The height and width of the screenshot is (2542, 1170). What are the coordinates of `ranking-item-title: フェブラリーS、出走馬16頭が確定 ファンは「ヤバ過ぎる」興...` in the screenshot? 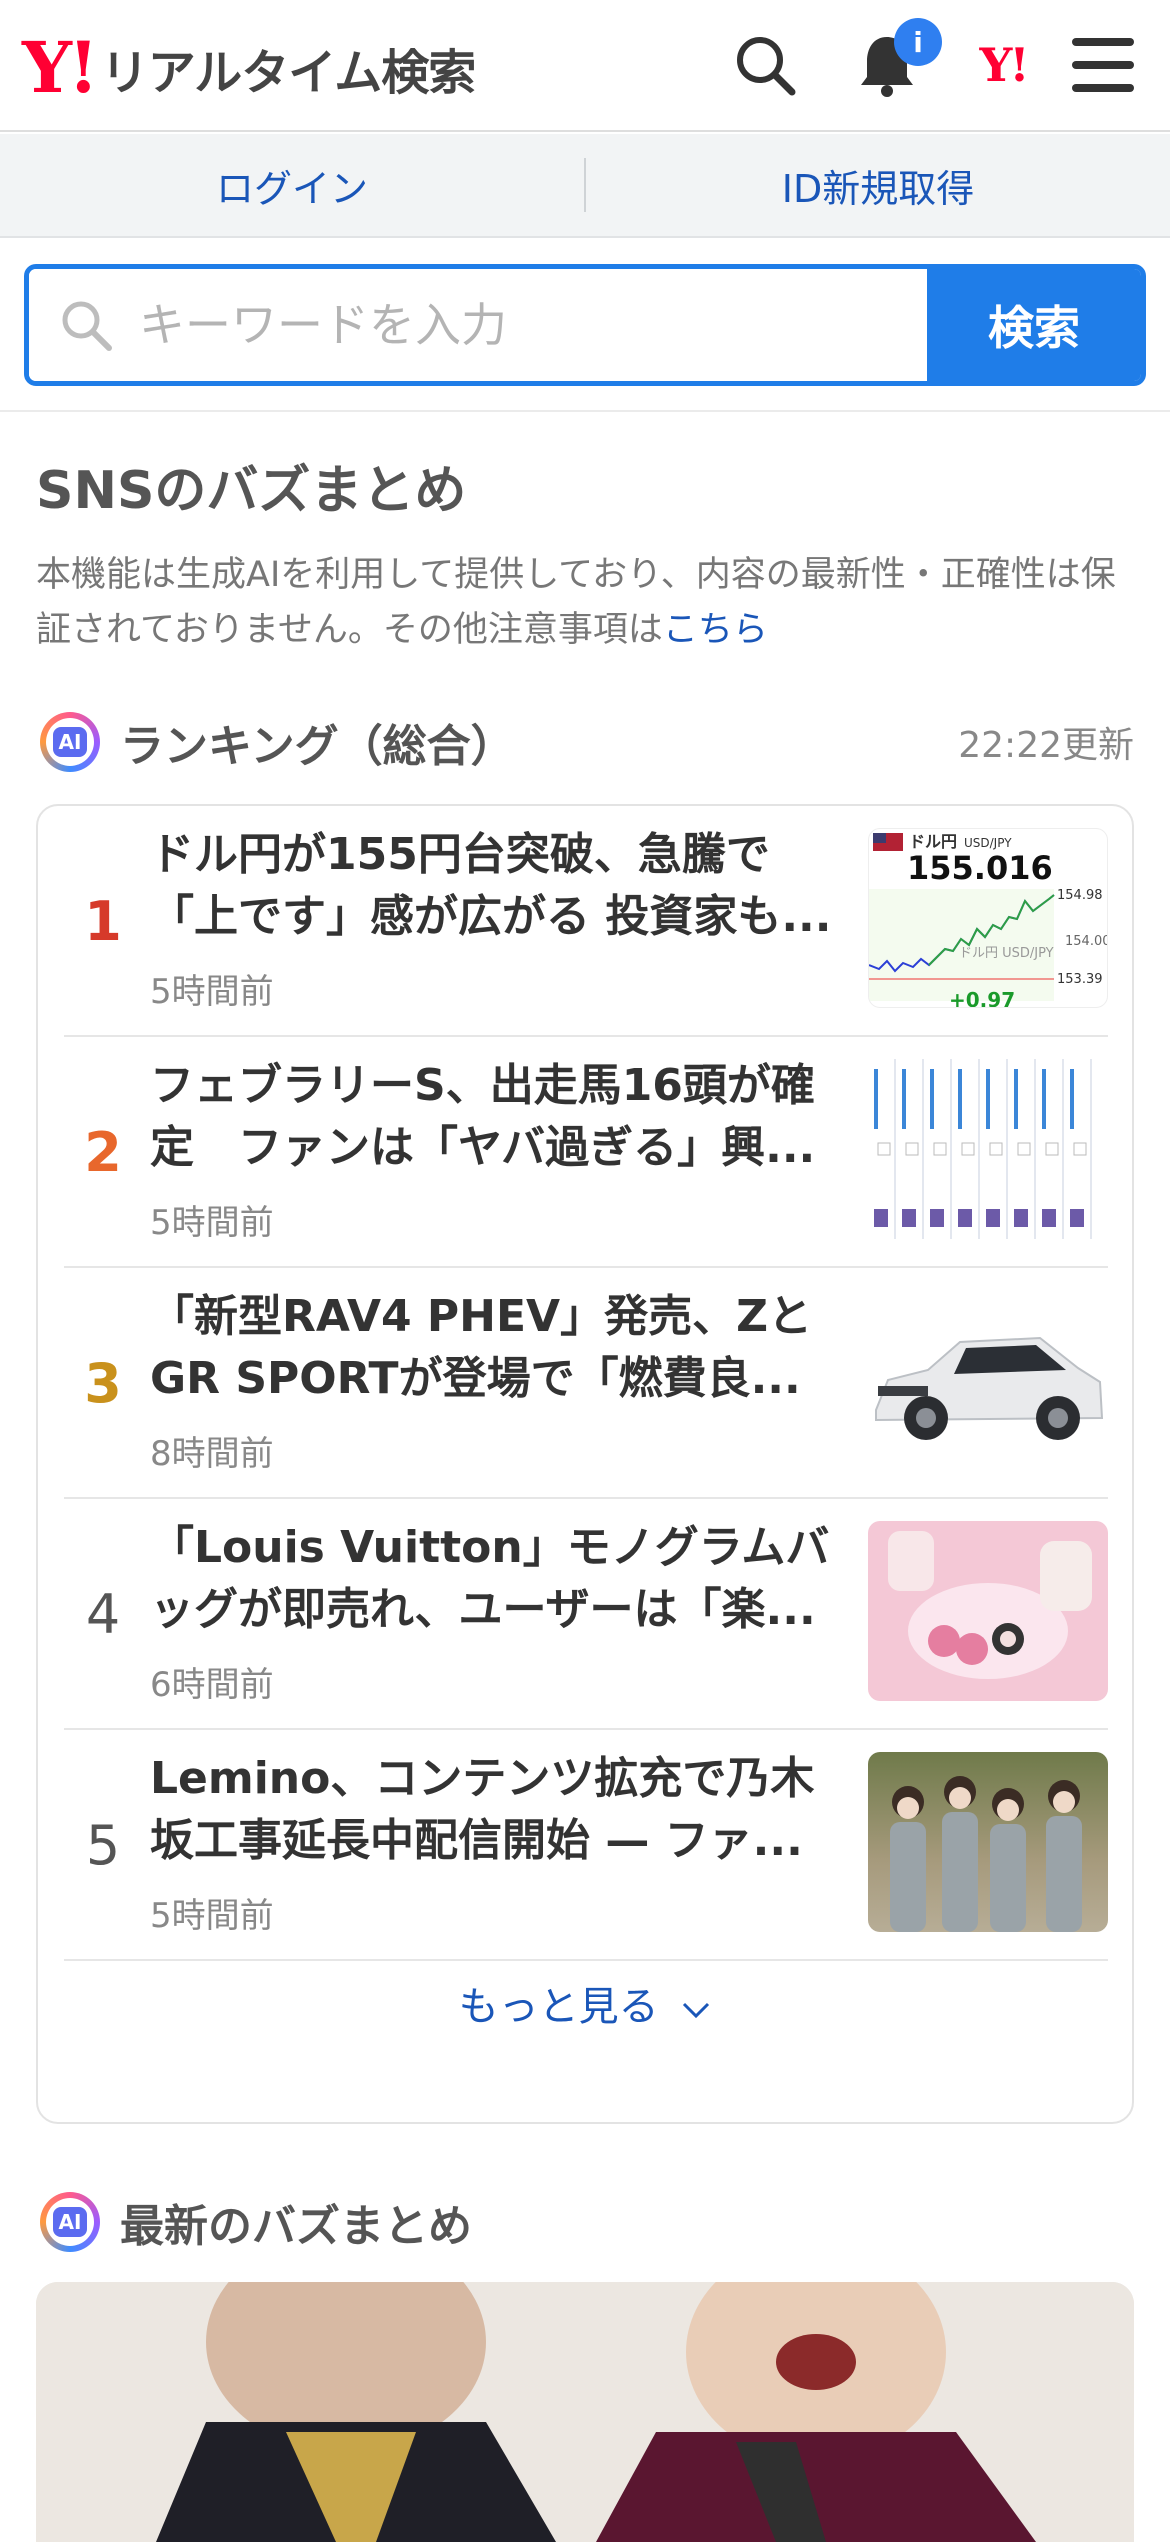 It's located at (483, 1116).